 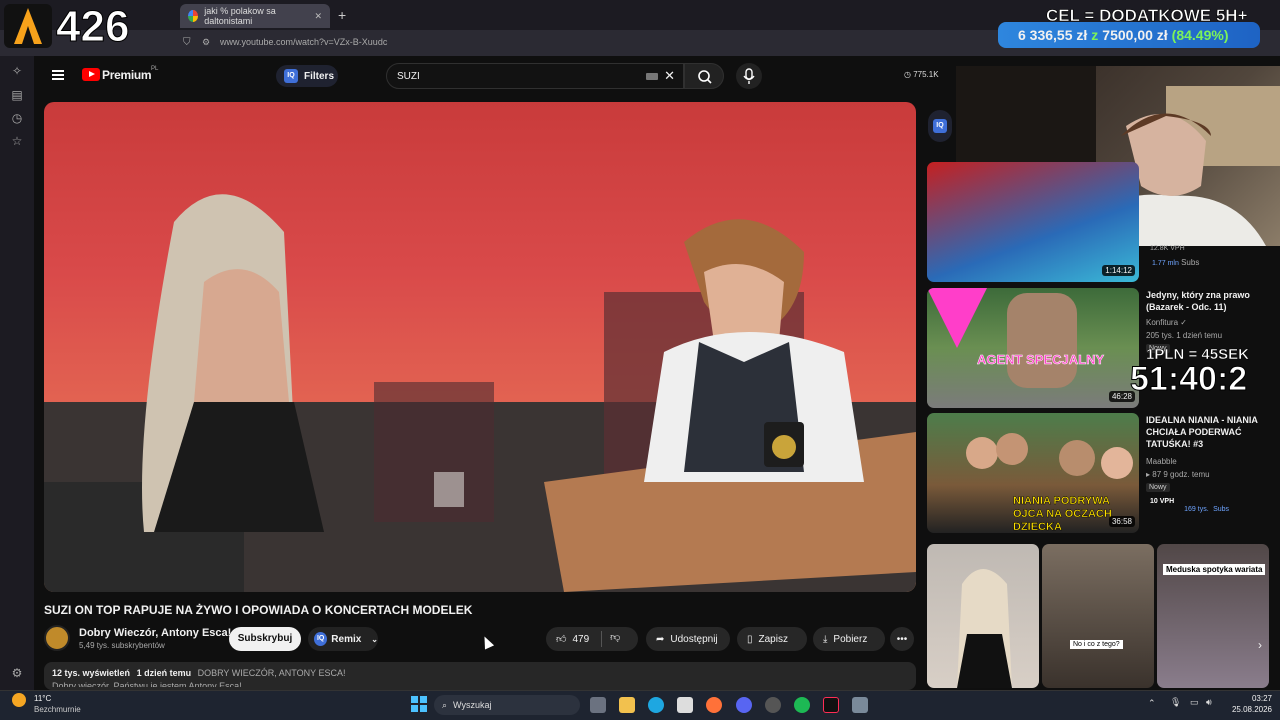 What do you see at coordinates (610, 639) in the screenshot?
I see `thumbs-down-icon: 👎︎` at bounding box center [610, 639].